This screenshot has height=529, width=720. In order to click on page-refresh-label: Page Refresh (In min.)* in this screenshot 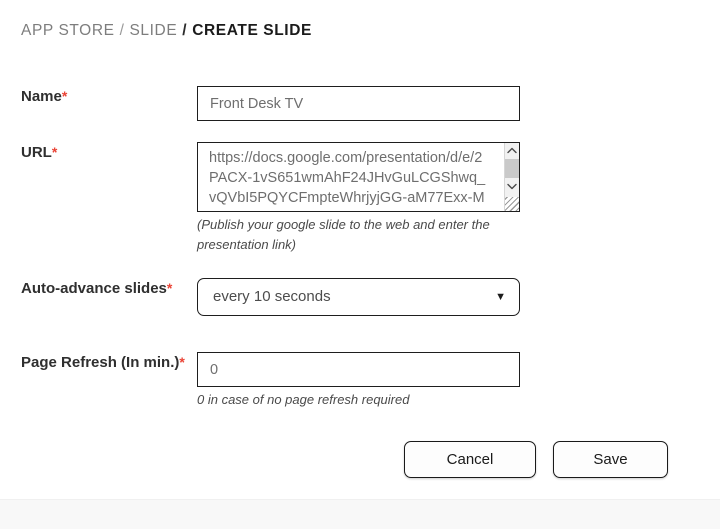, I will do `click(103, 362)`.